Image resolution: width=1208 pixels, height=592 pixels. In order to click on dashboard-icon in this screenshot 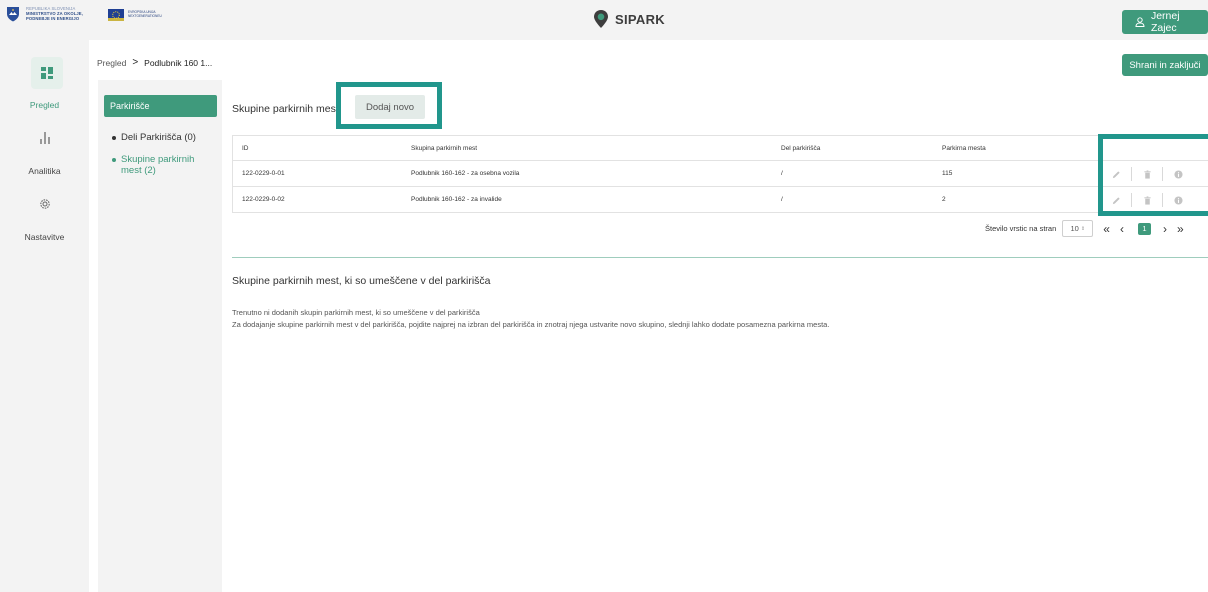, I will do `click(47, 73)`.